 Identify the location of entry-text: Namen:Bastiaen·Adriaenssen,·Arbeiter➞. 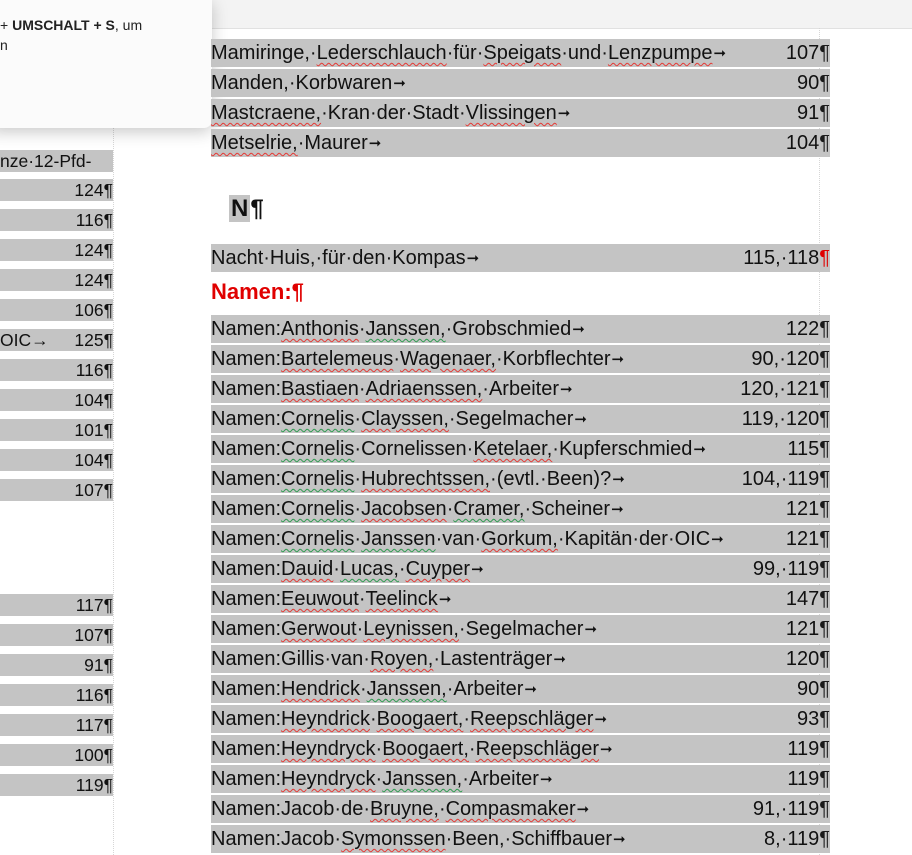
(393, 389).